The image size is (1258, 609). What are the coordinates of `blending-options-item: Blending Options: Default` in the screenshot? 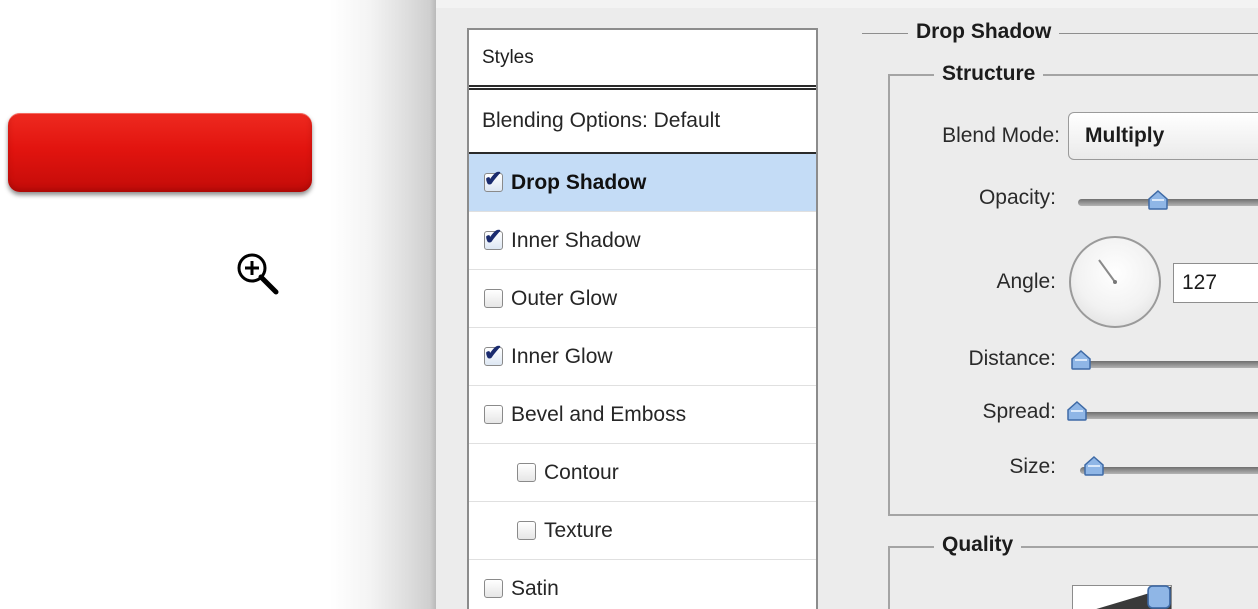 It's located at (642, 122).